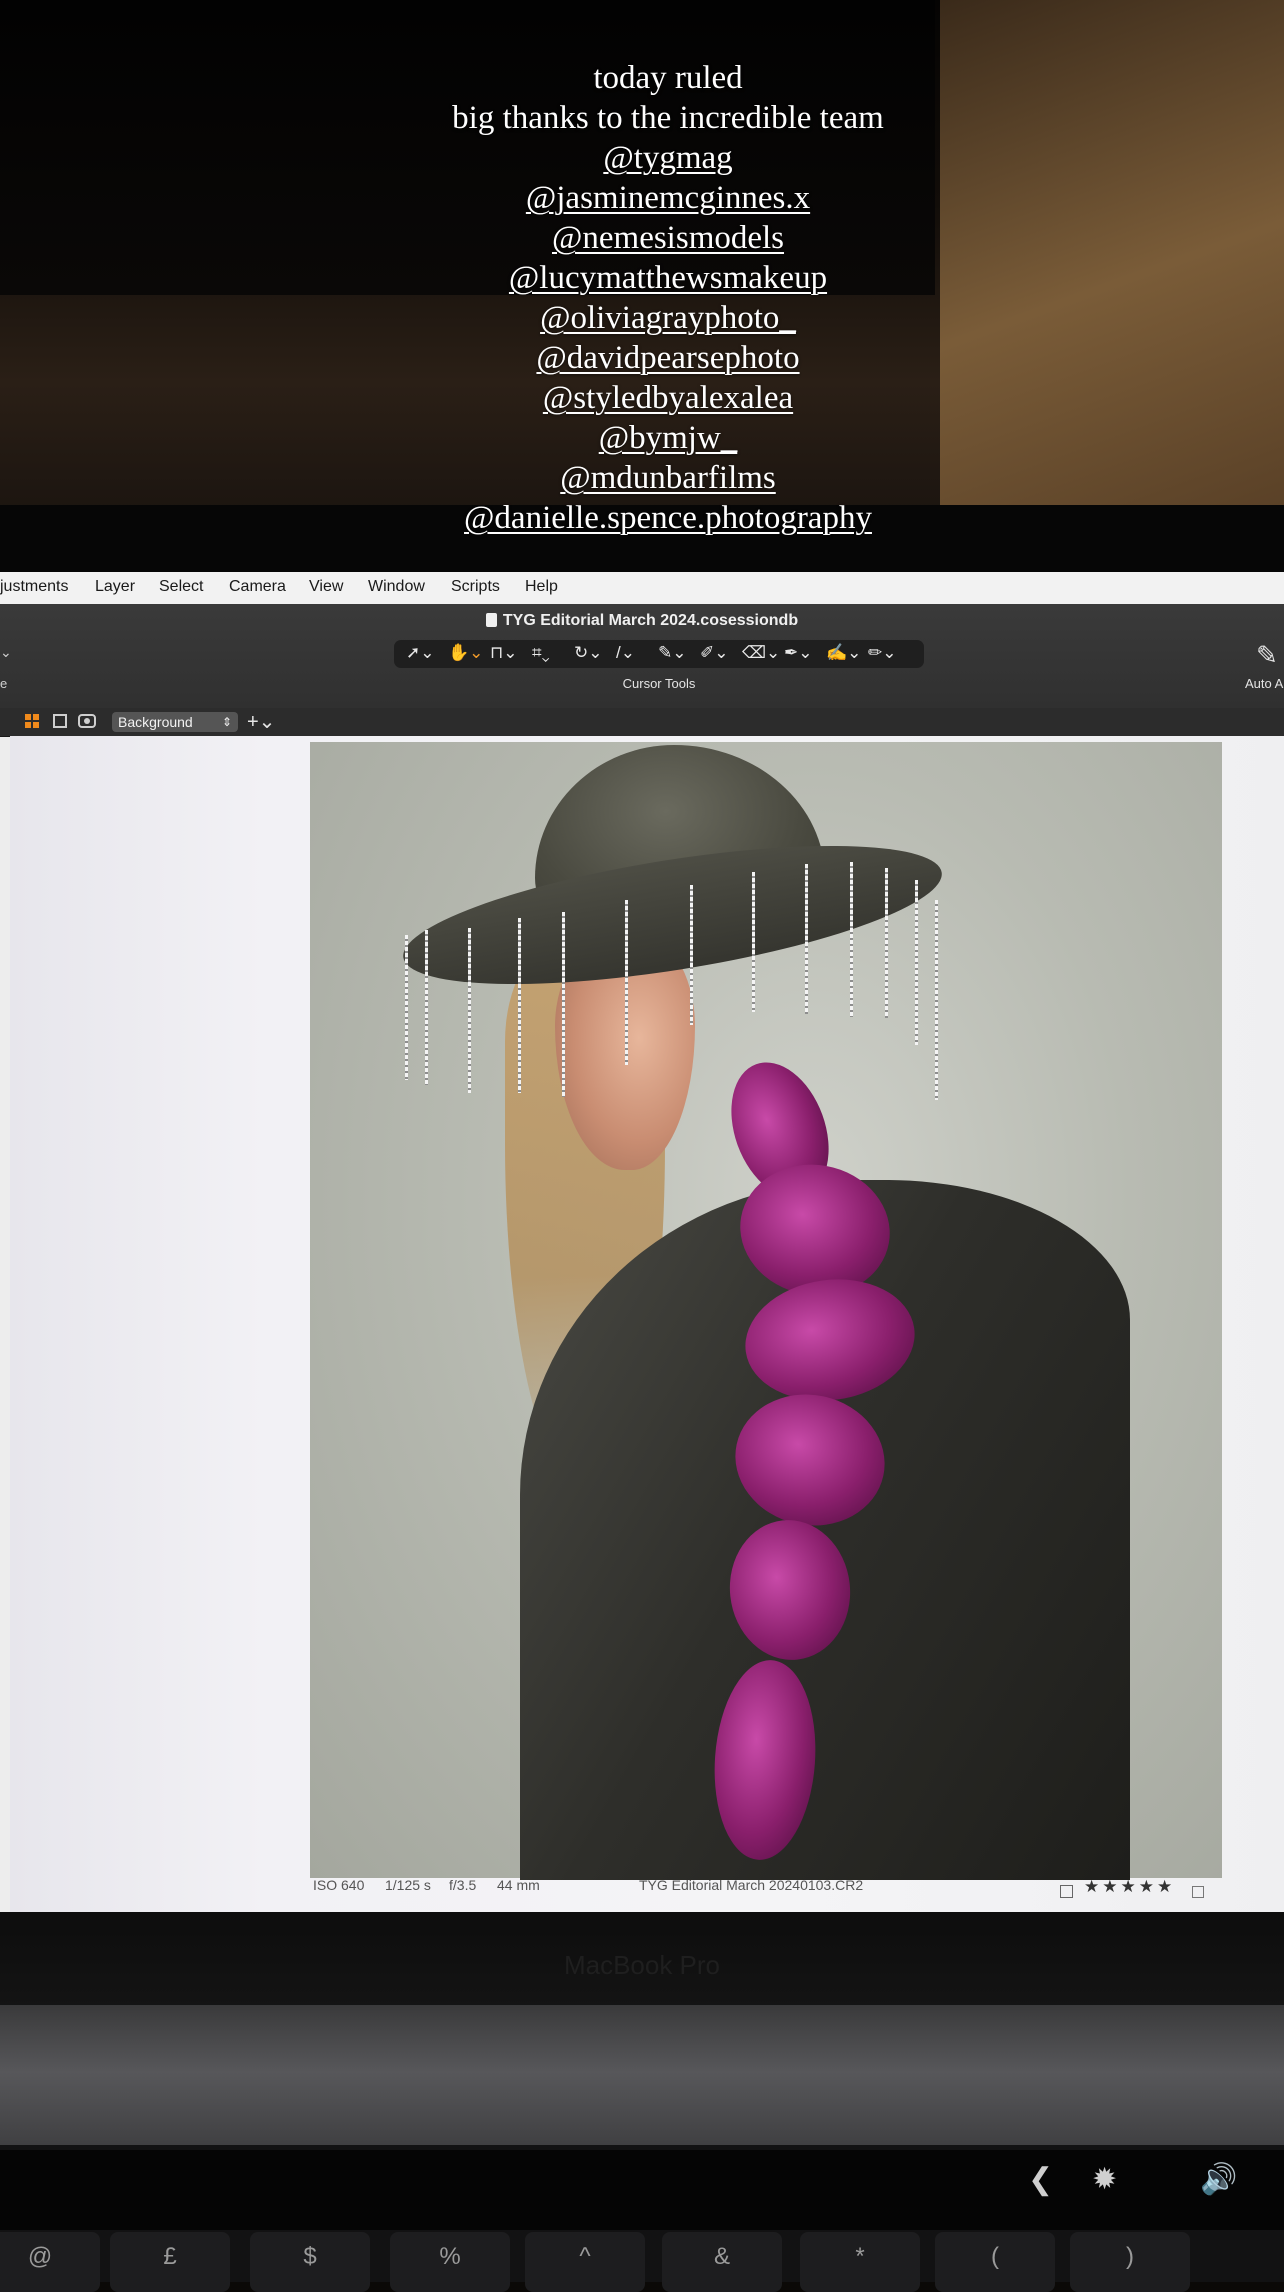  What do you see at coordinates (1130, 2262) in the screenshot?
I see `key-0: )` at bounding box center [1130, 2262].